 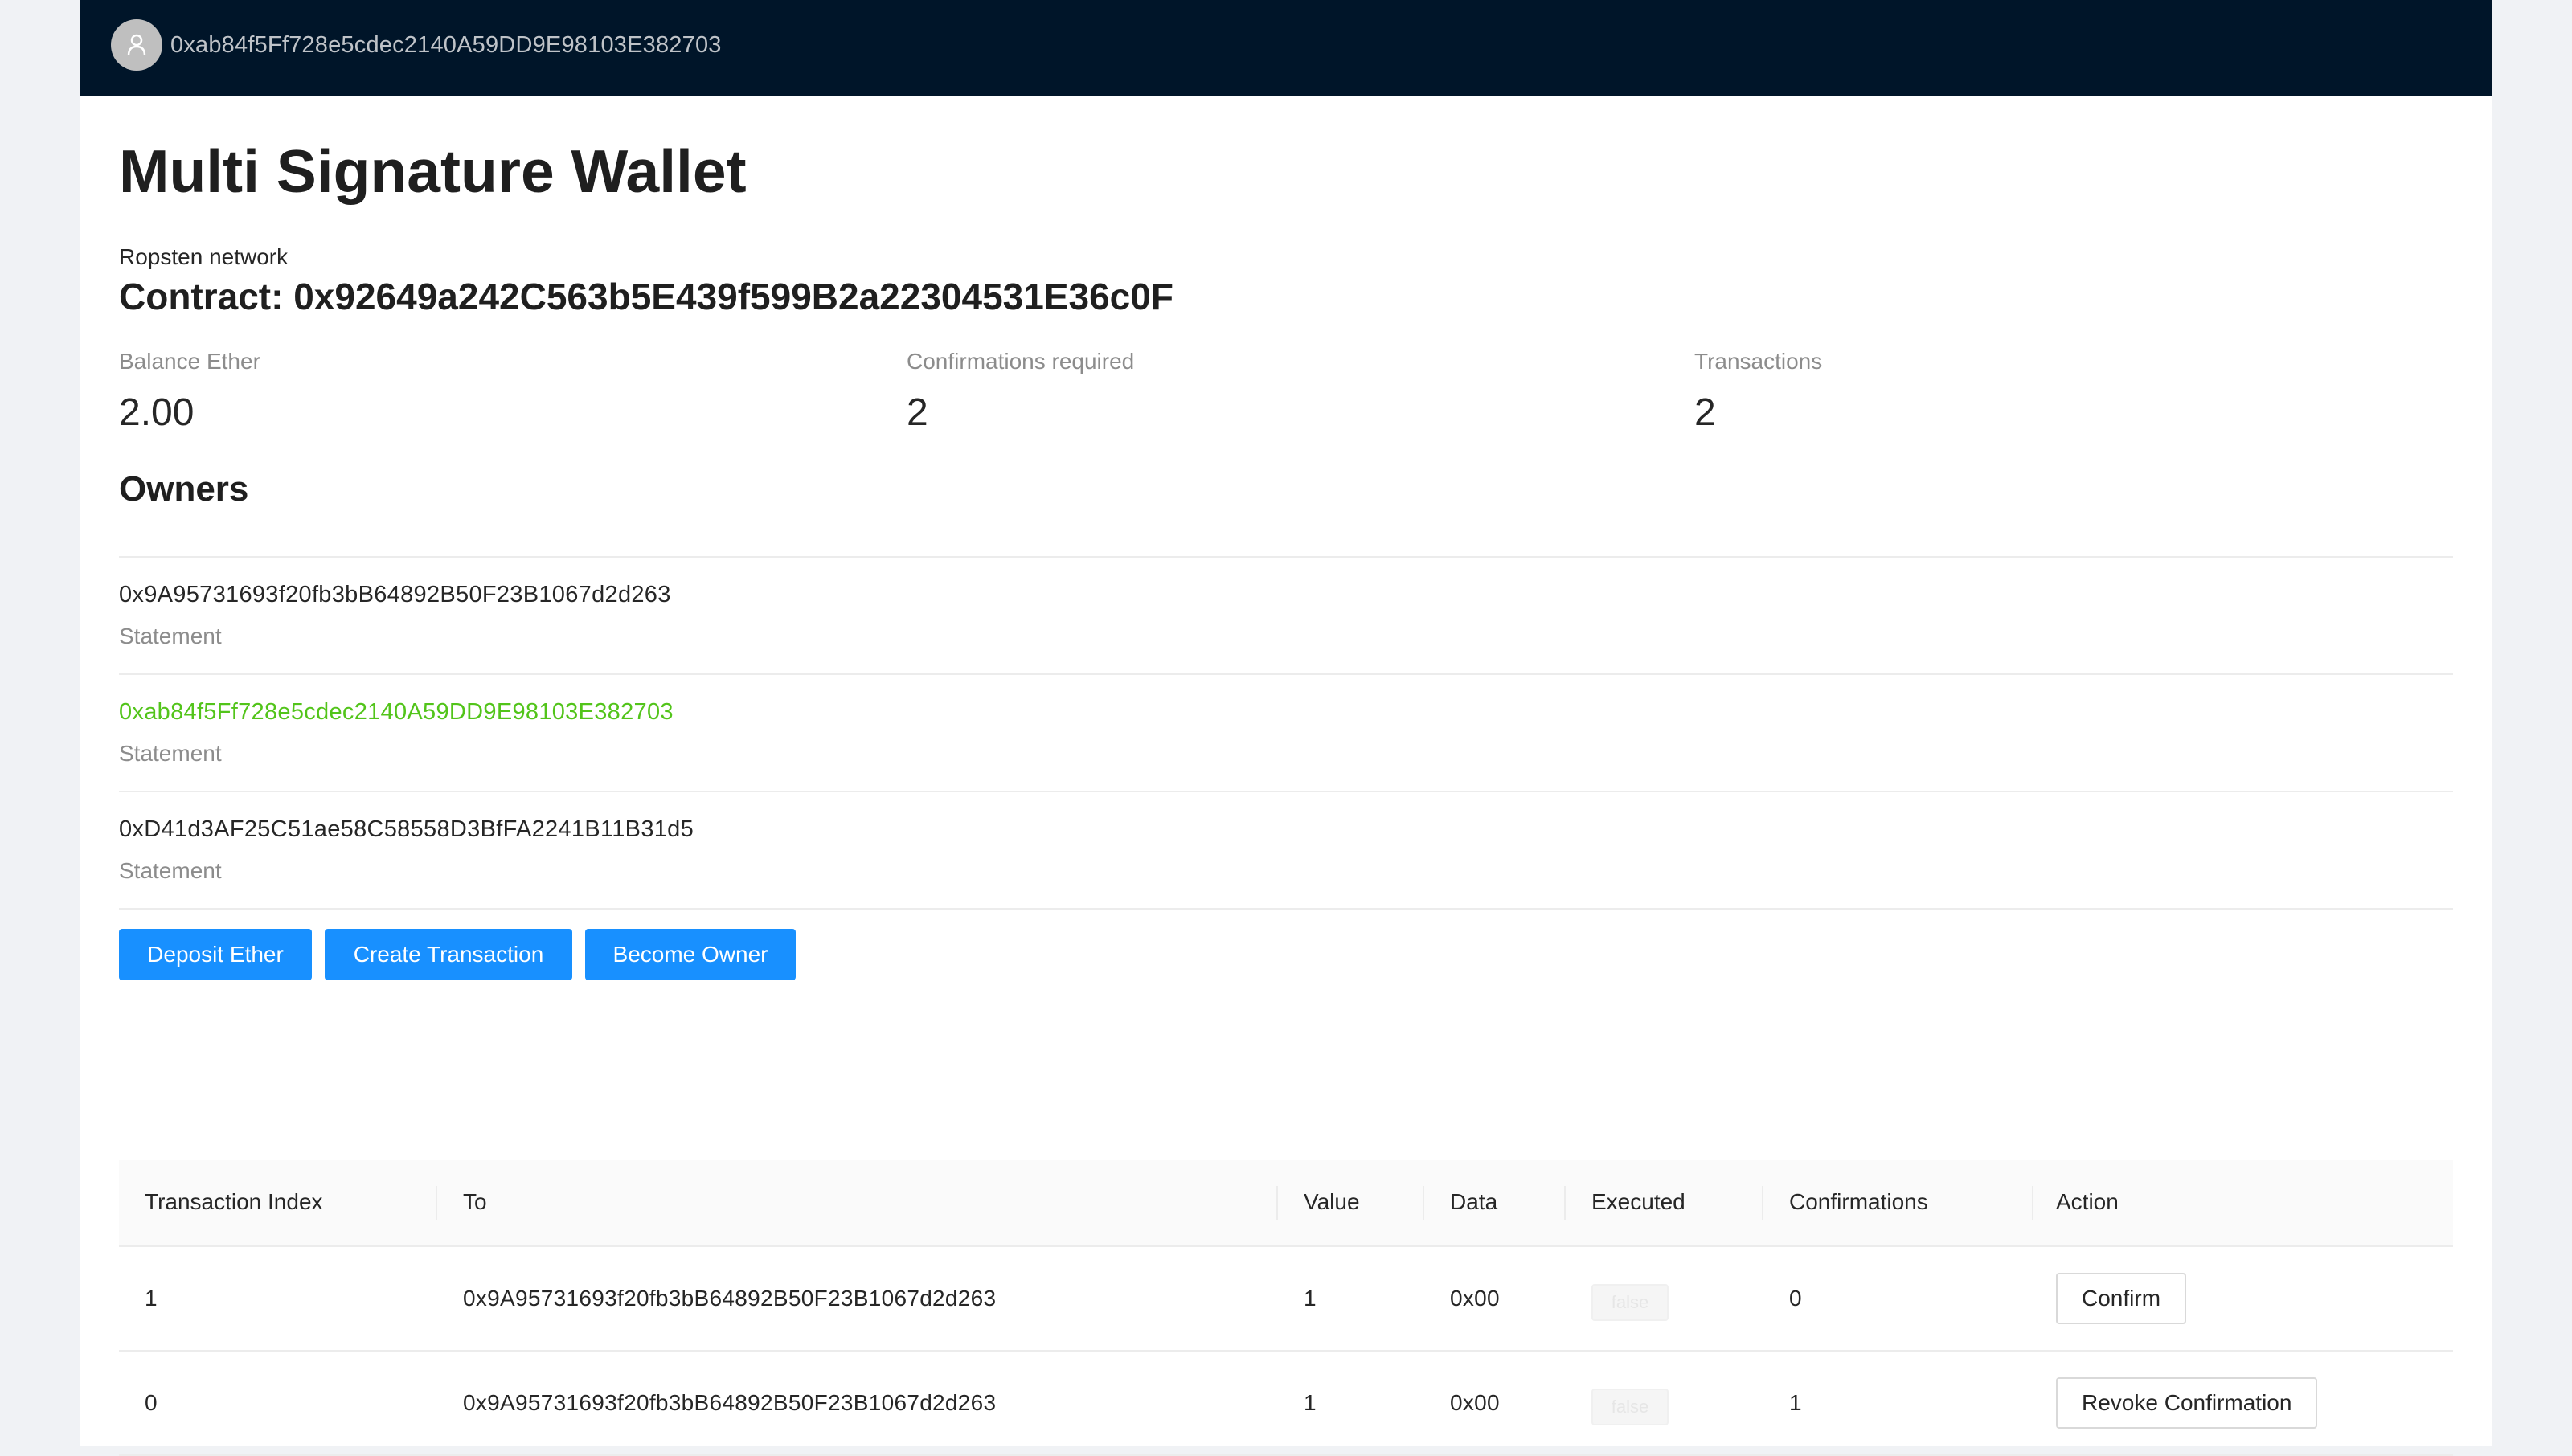 What do you see at coordinates (2121, 1298) in the screenshot?
I see `confirm-button: Confirm` at bounding box center [2121, 1298].